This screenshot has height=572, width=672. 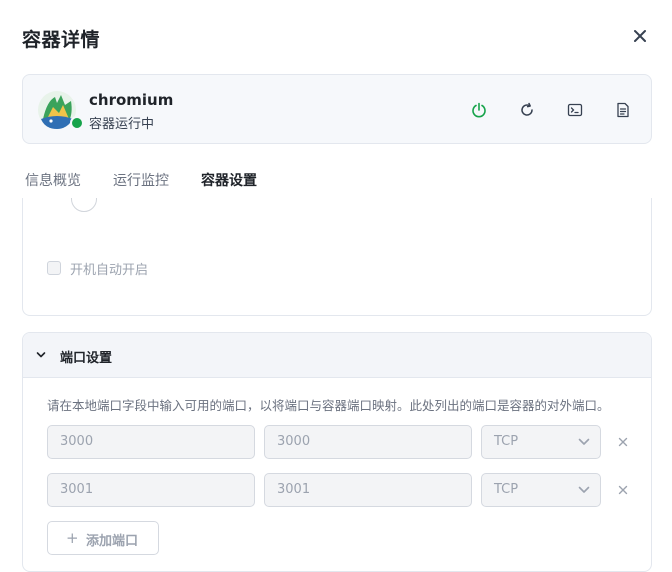 I want to click on local-port-input: 3001, so click(x=151, y=490).